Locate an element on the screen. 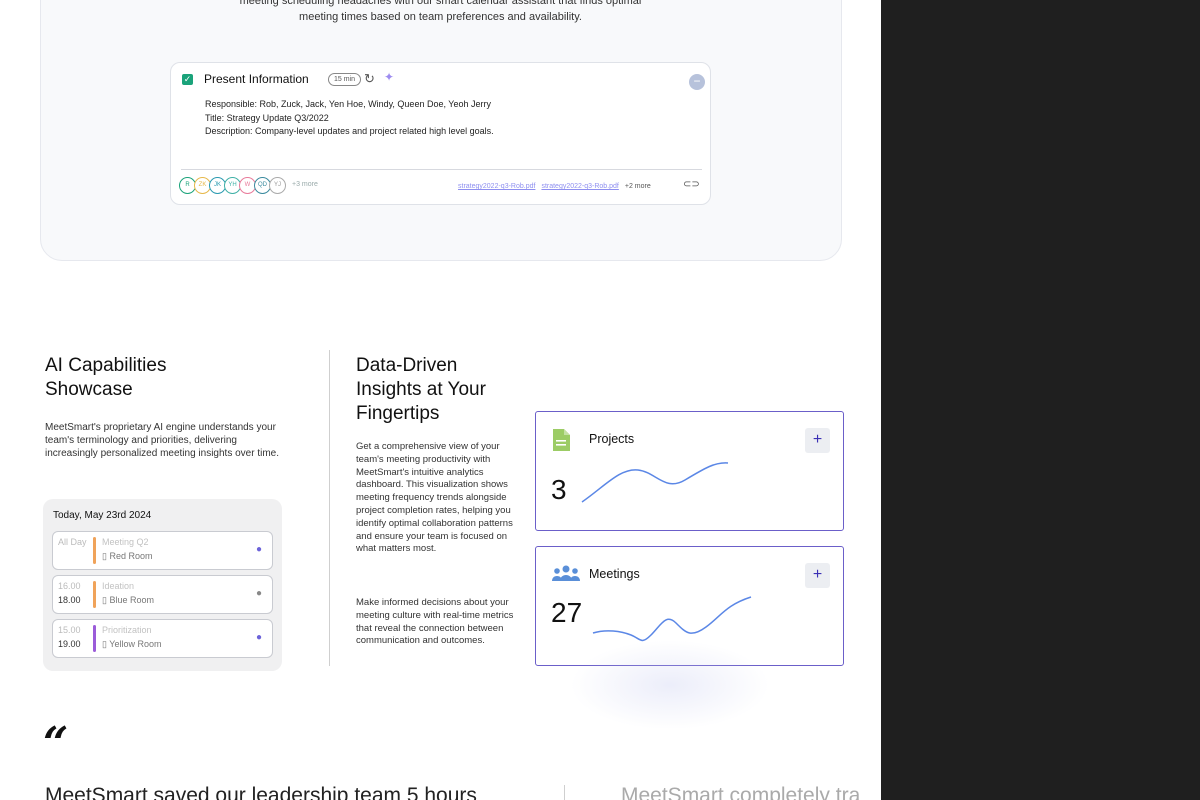 The height and width of the screenshot is (800, 1200). event-name: Prioritization is located at coordinates (127, 630).